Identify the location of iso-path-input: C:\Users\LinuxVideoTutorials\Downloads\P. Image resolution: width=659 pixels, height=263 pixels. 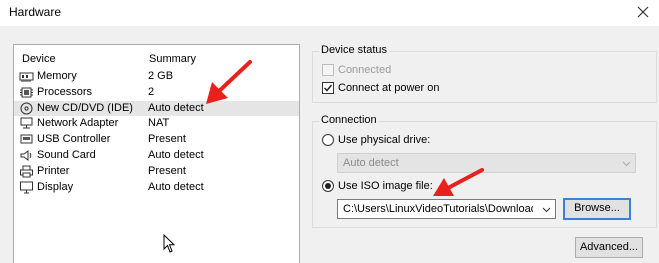
(446, 209).